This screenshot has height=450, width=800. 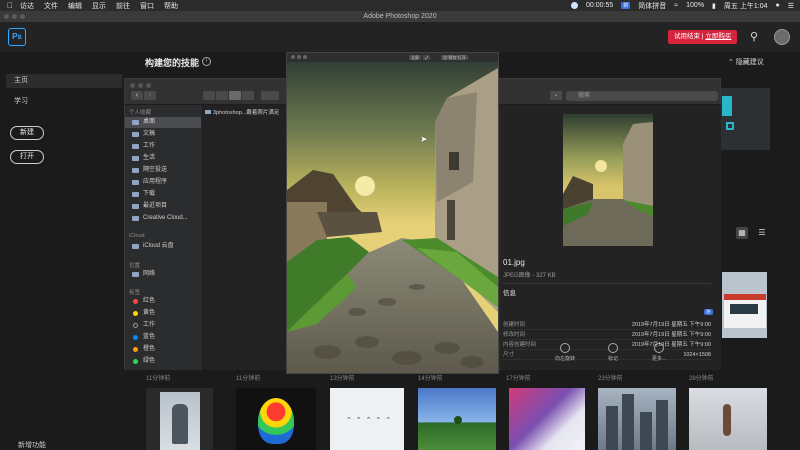 I want to click on image-window-traffic-lights, so click(x=299, y=57).